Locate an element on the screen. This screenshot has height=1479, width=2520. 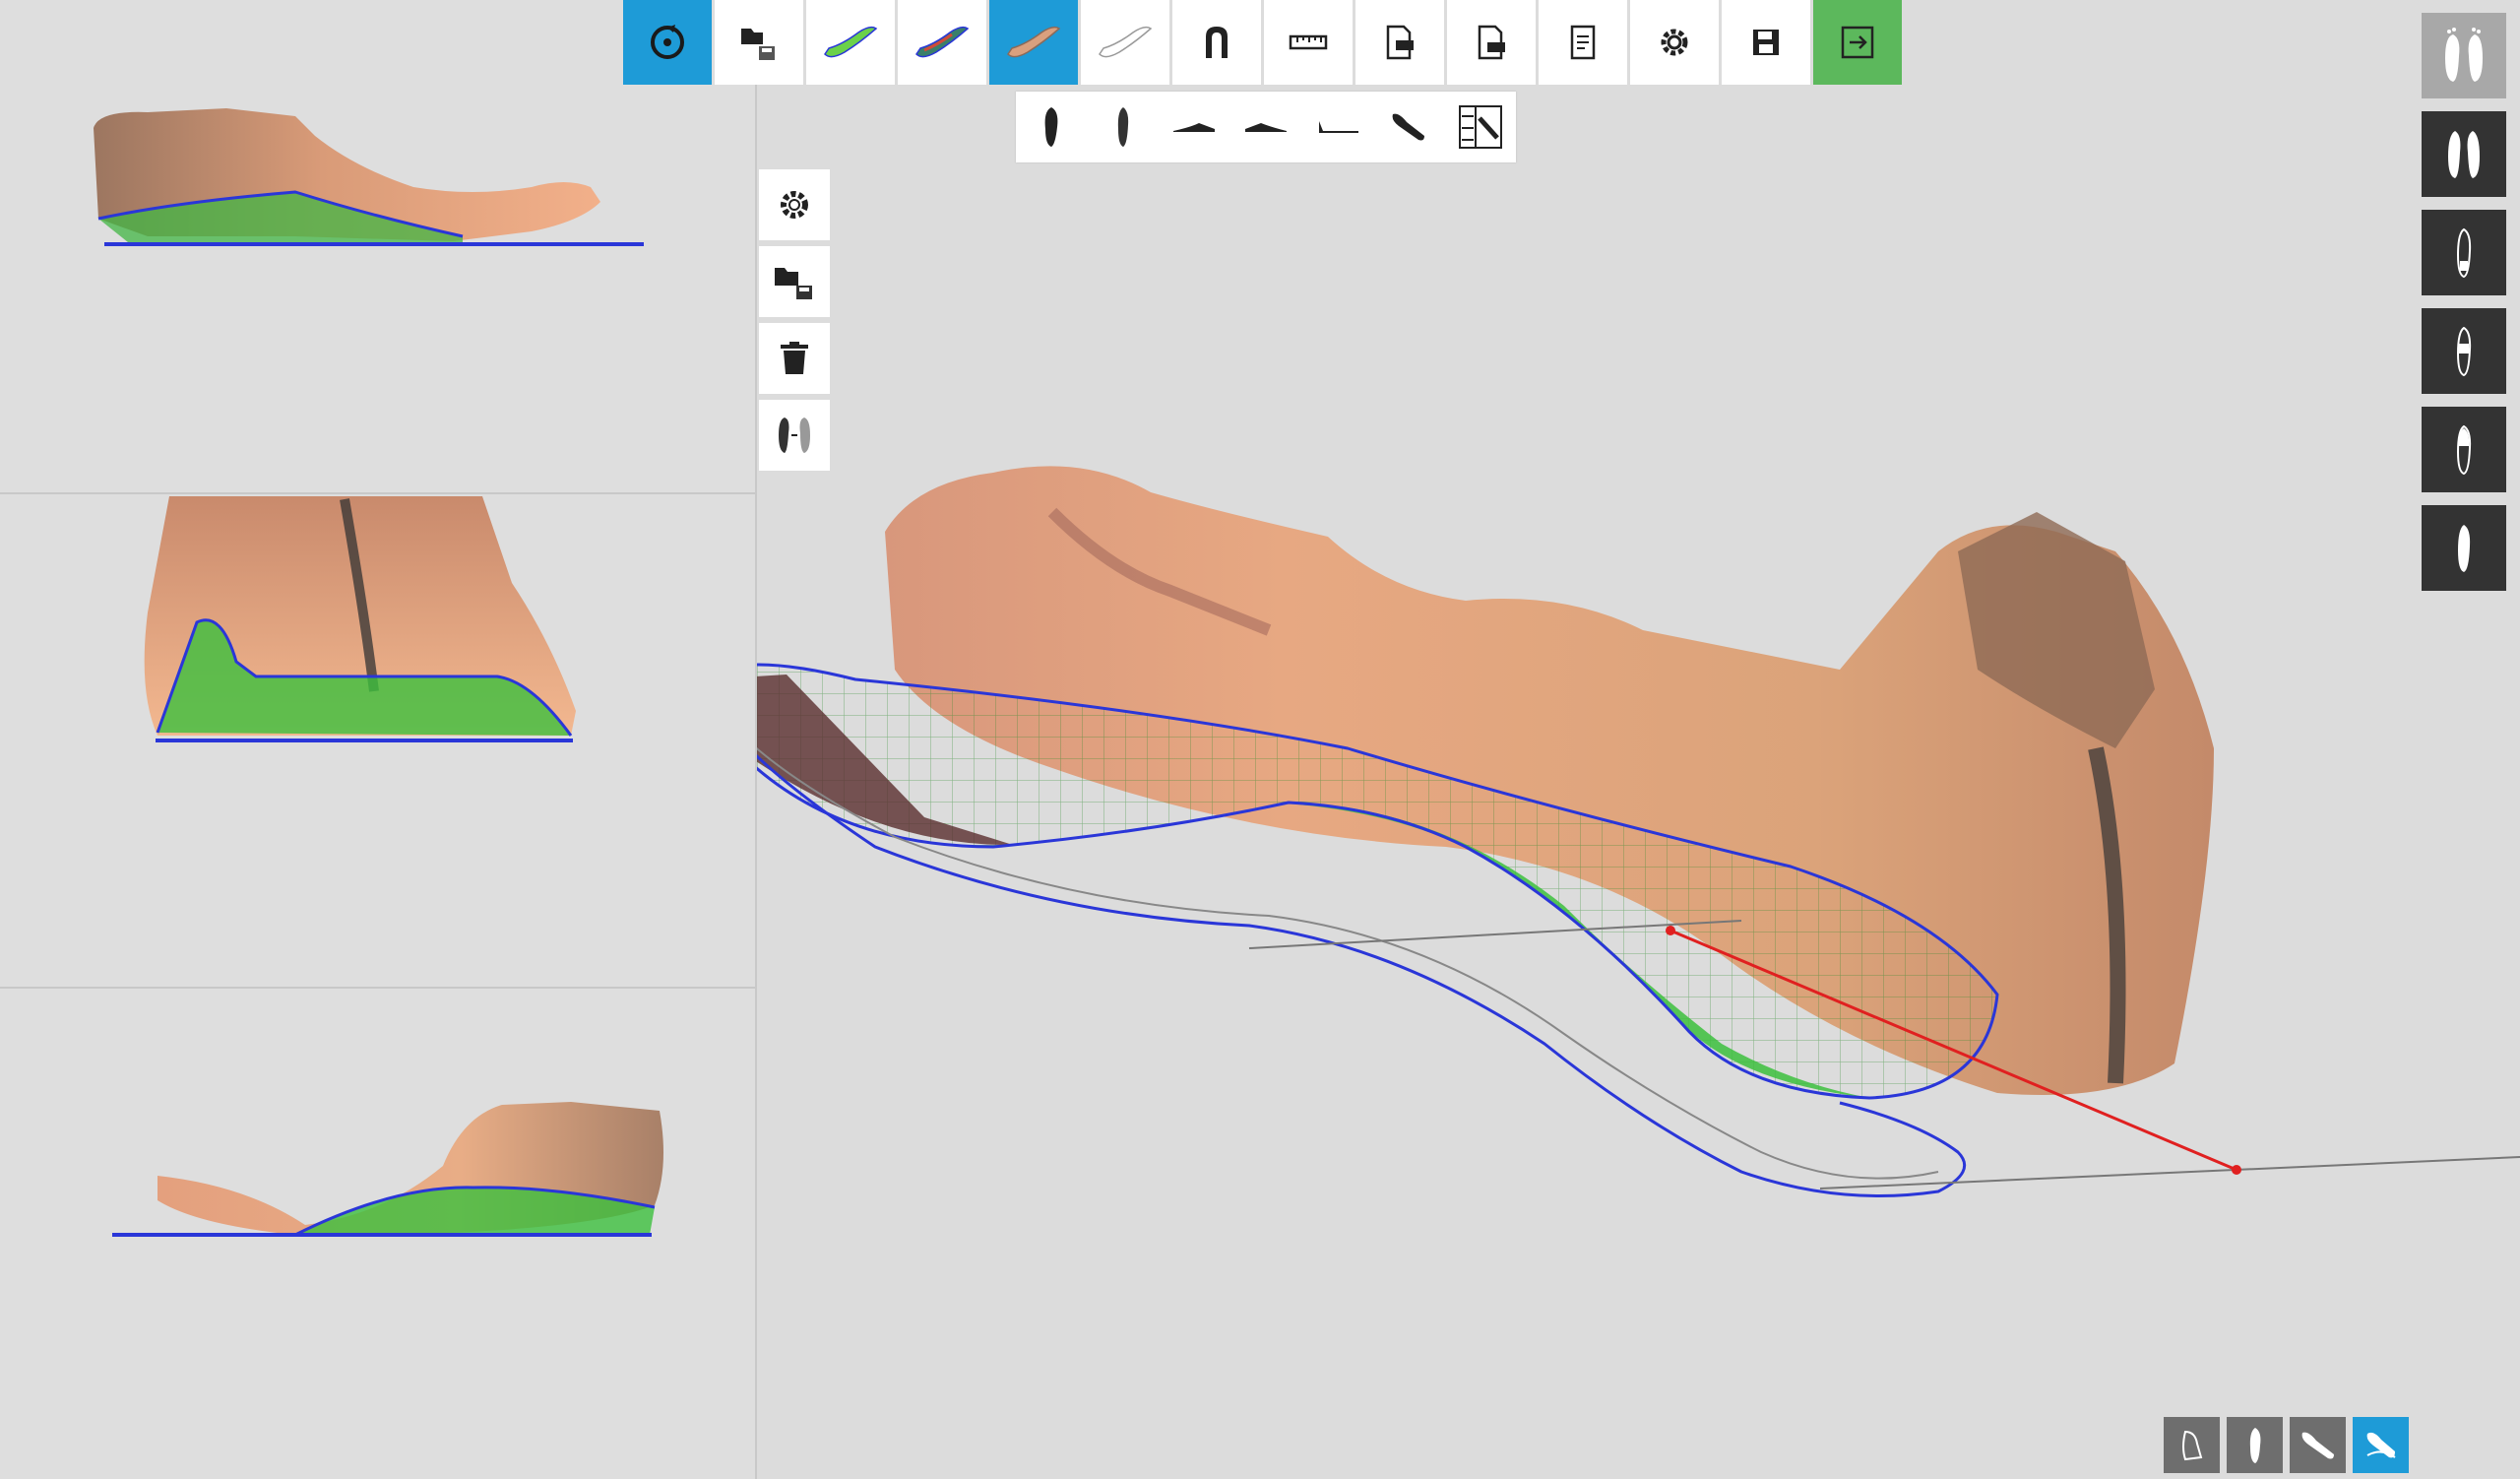
foot-angle-icon is located at coordinates (1408, 127).